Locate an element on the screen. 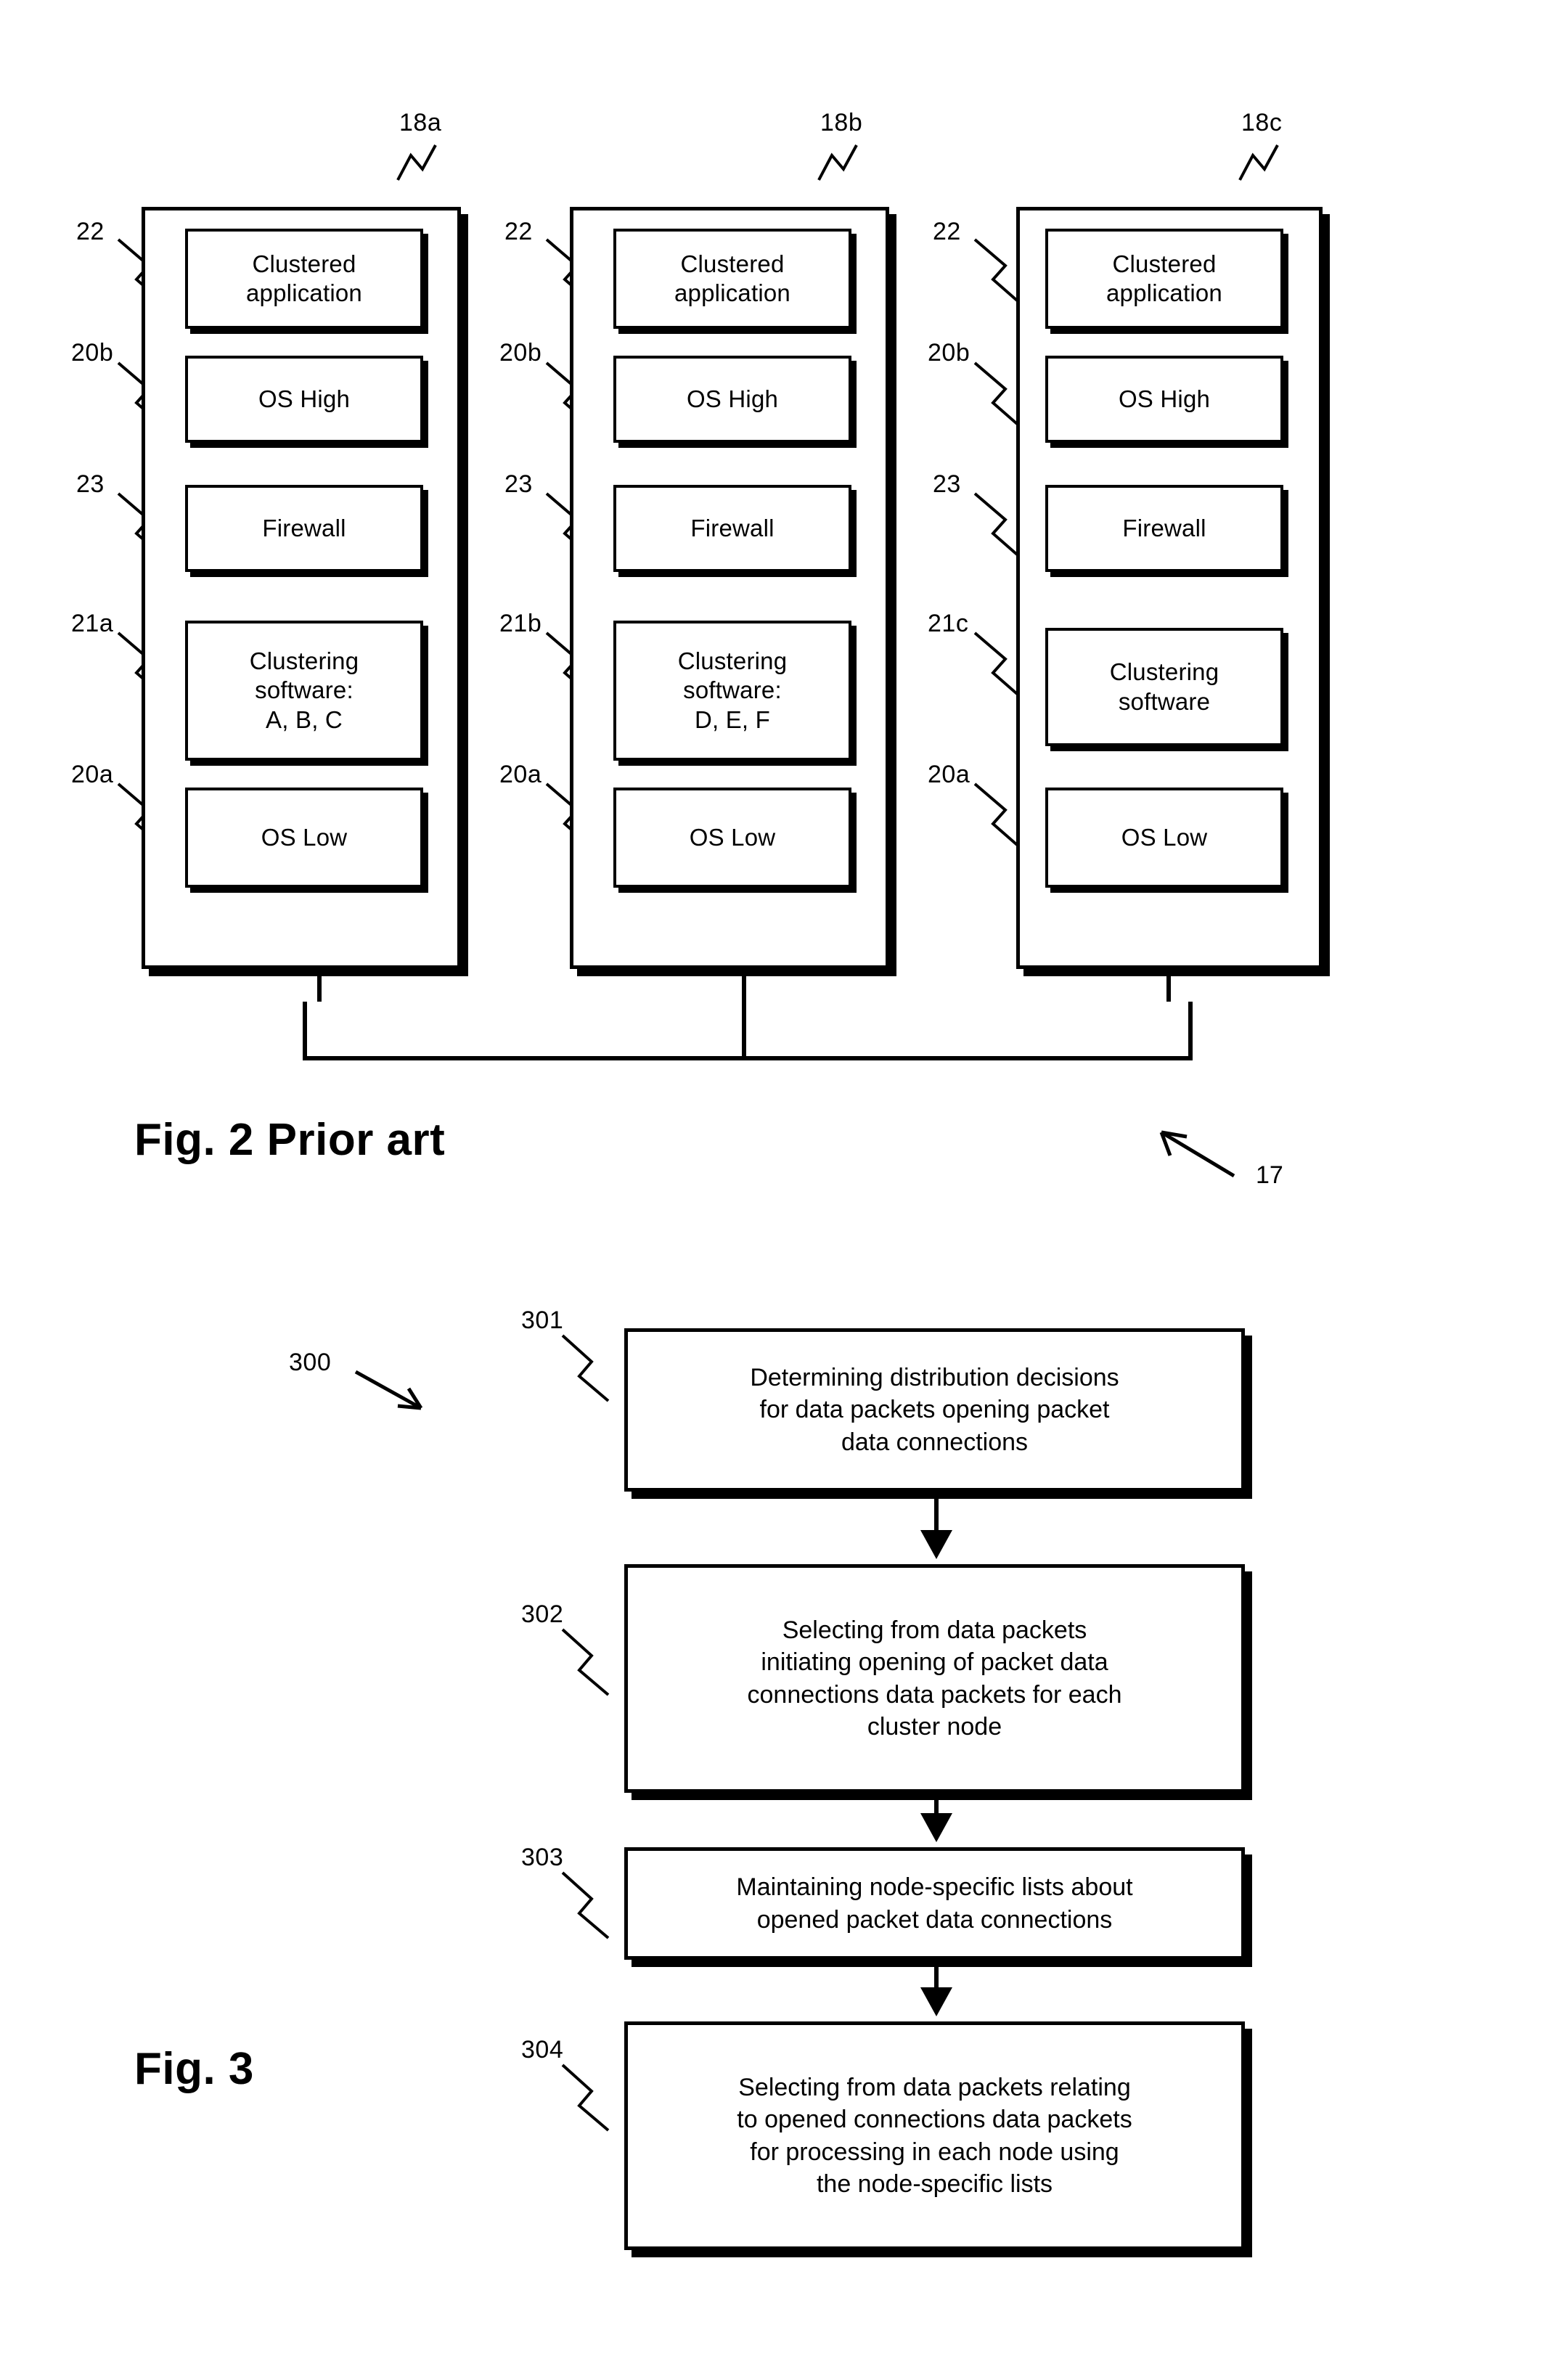  block-clustering-software-18a: Clustering software: A, B, C is located at coordinates (304, 691).